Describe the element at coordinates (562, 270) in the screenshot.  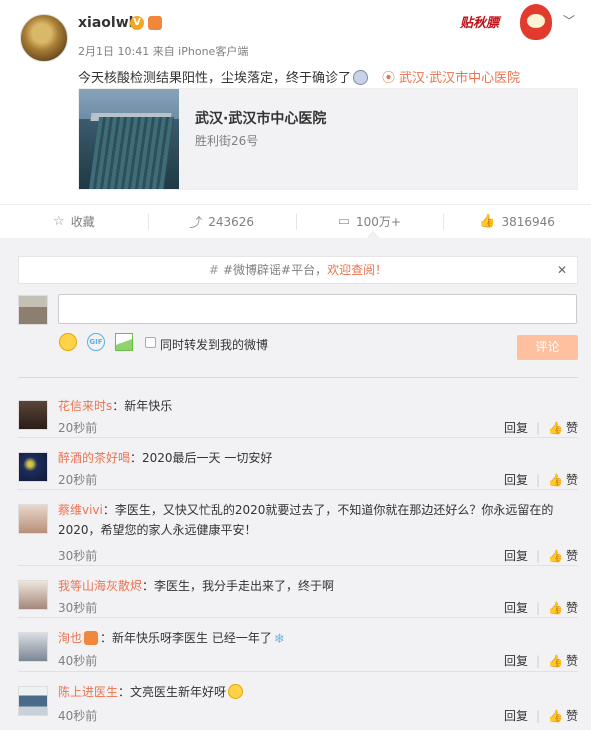
I see `close-icon: ✕` at that location.